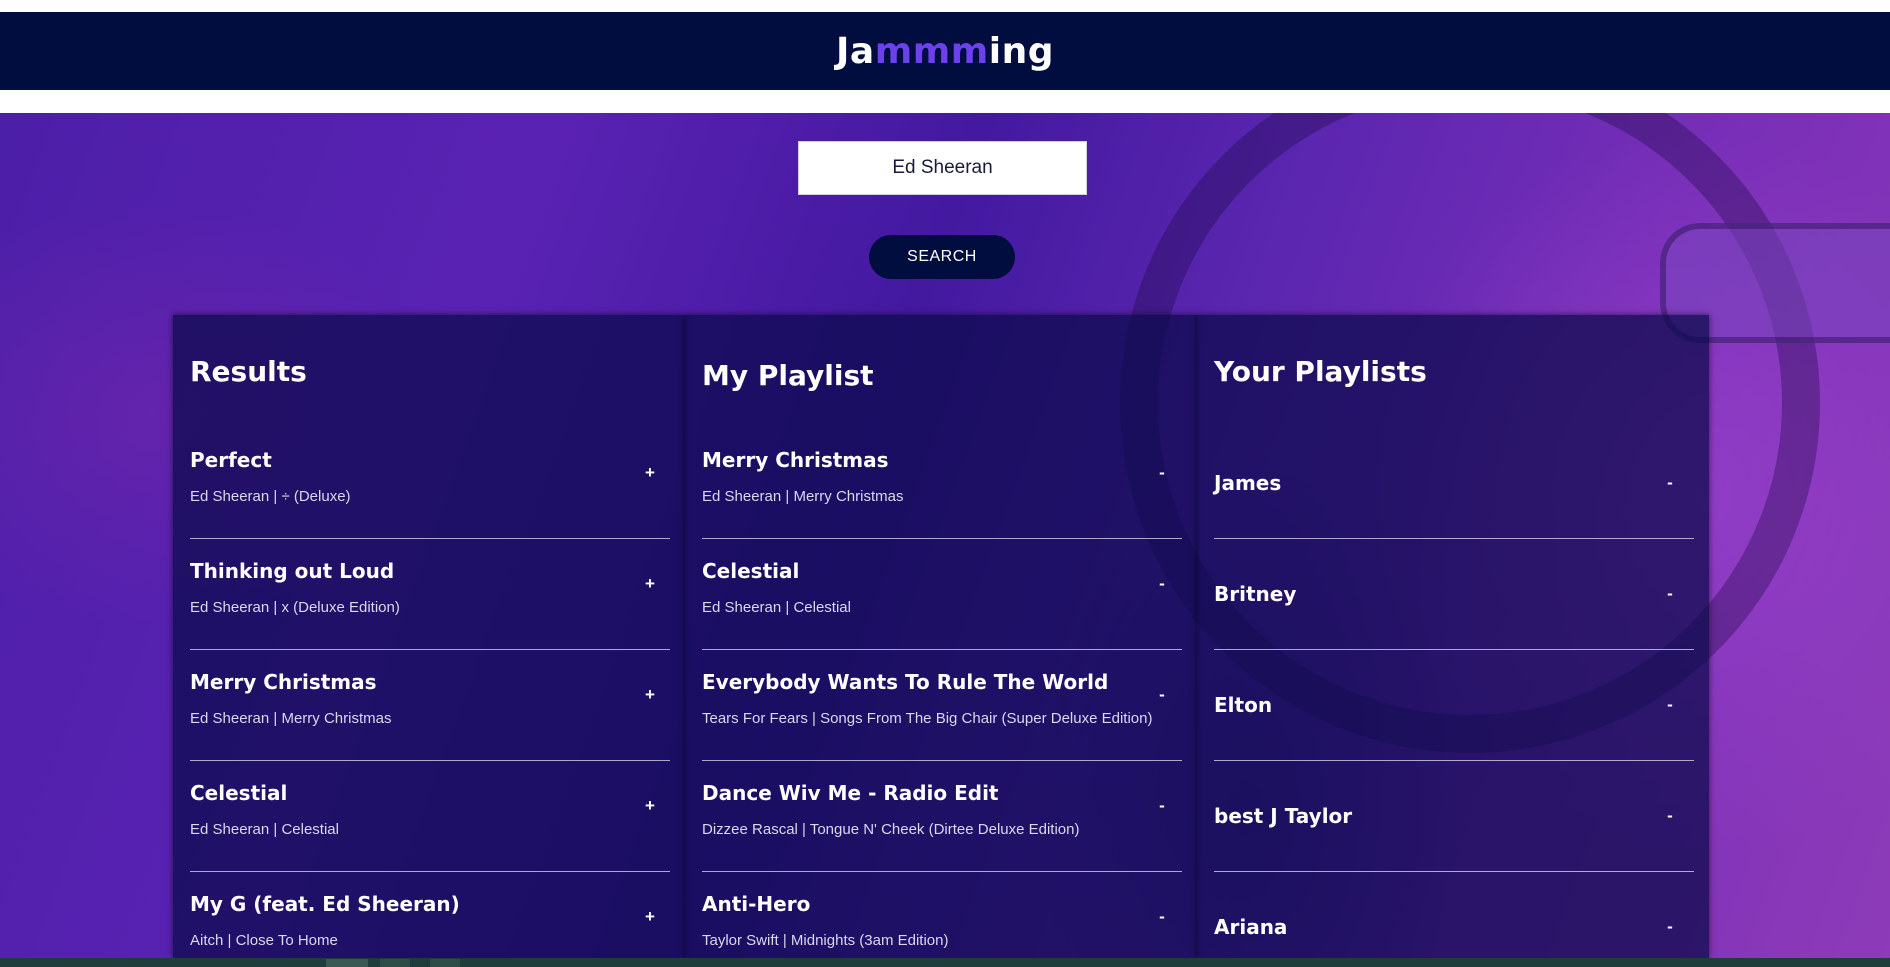 The width and height of the screenshot is (1890, 967). What do you see at coordinates (292, 571) in the screenshot?
I see `track-name: Thinking out Loud` at bounding box center [292, 571].